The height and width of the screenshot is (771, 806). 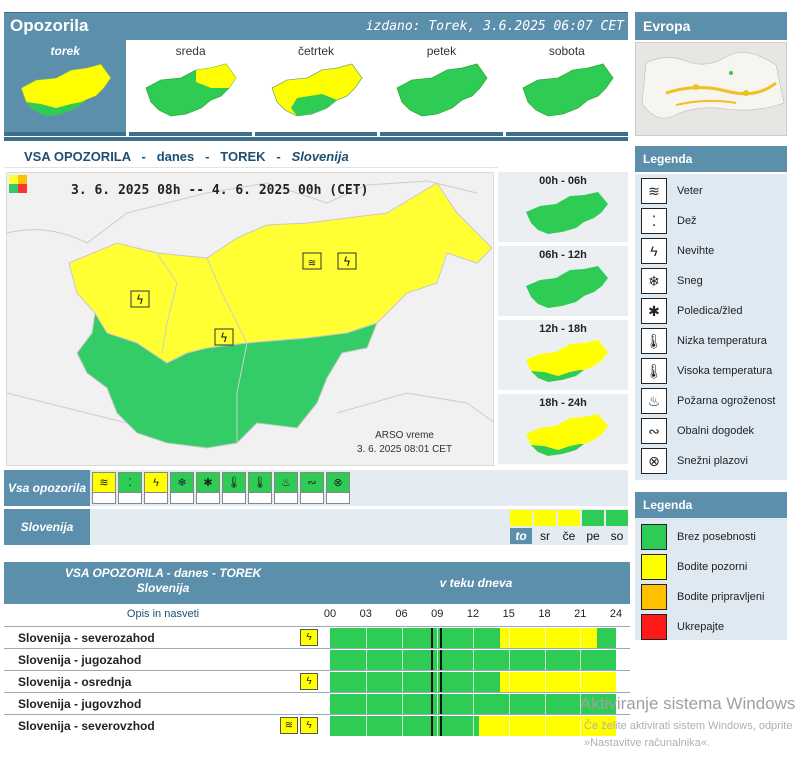 What do you see at coordinates (320, 156) in the screenshot?
I see `title-region: Slovenija` at bounding box center [320, 156].